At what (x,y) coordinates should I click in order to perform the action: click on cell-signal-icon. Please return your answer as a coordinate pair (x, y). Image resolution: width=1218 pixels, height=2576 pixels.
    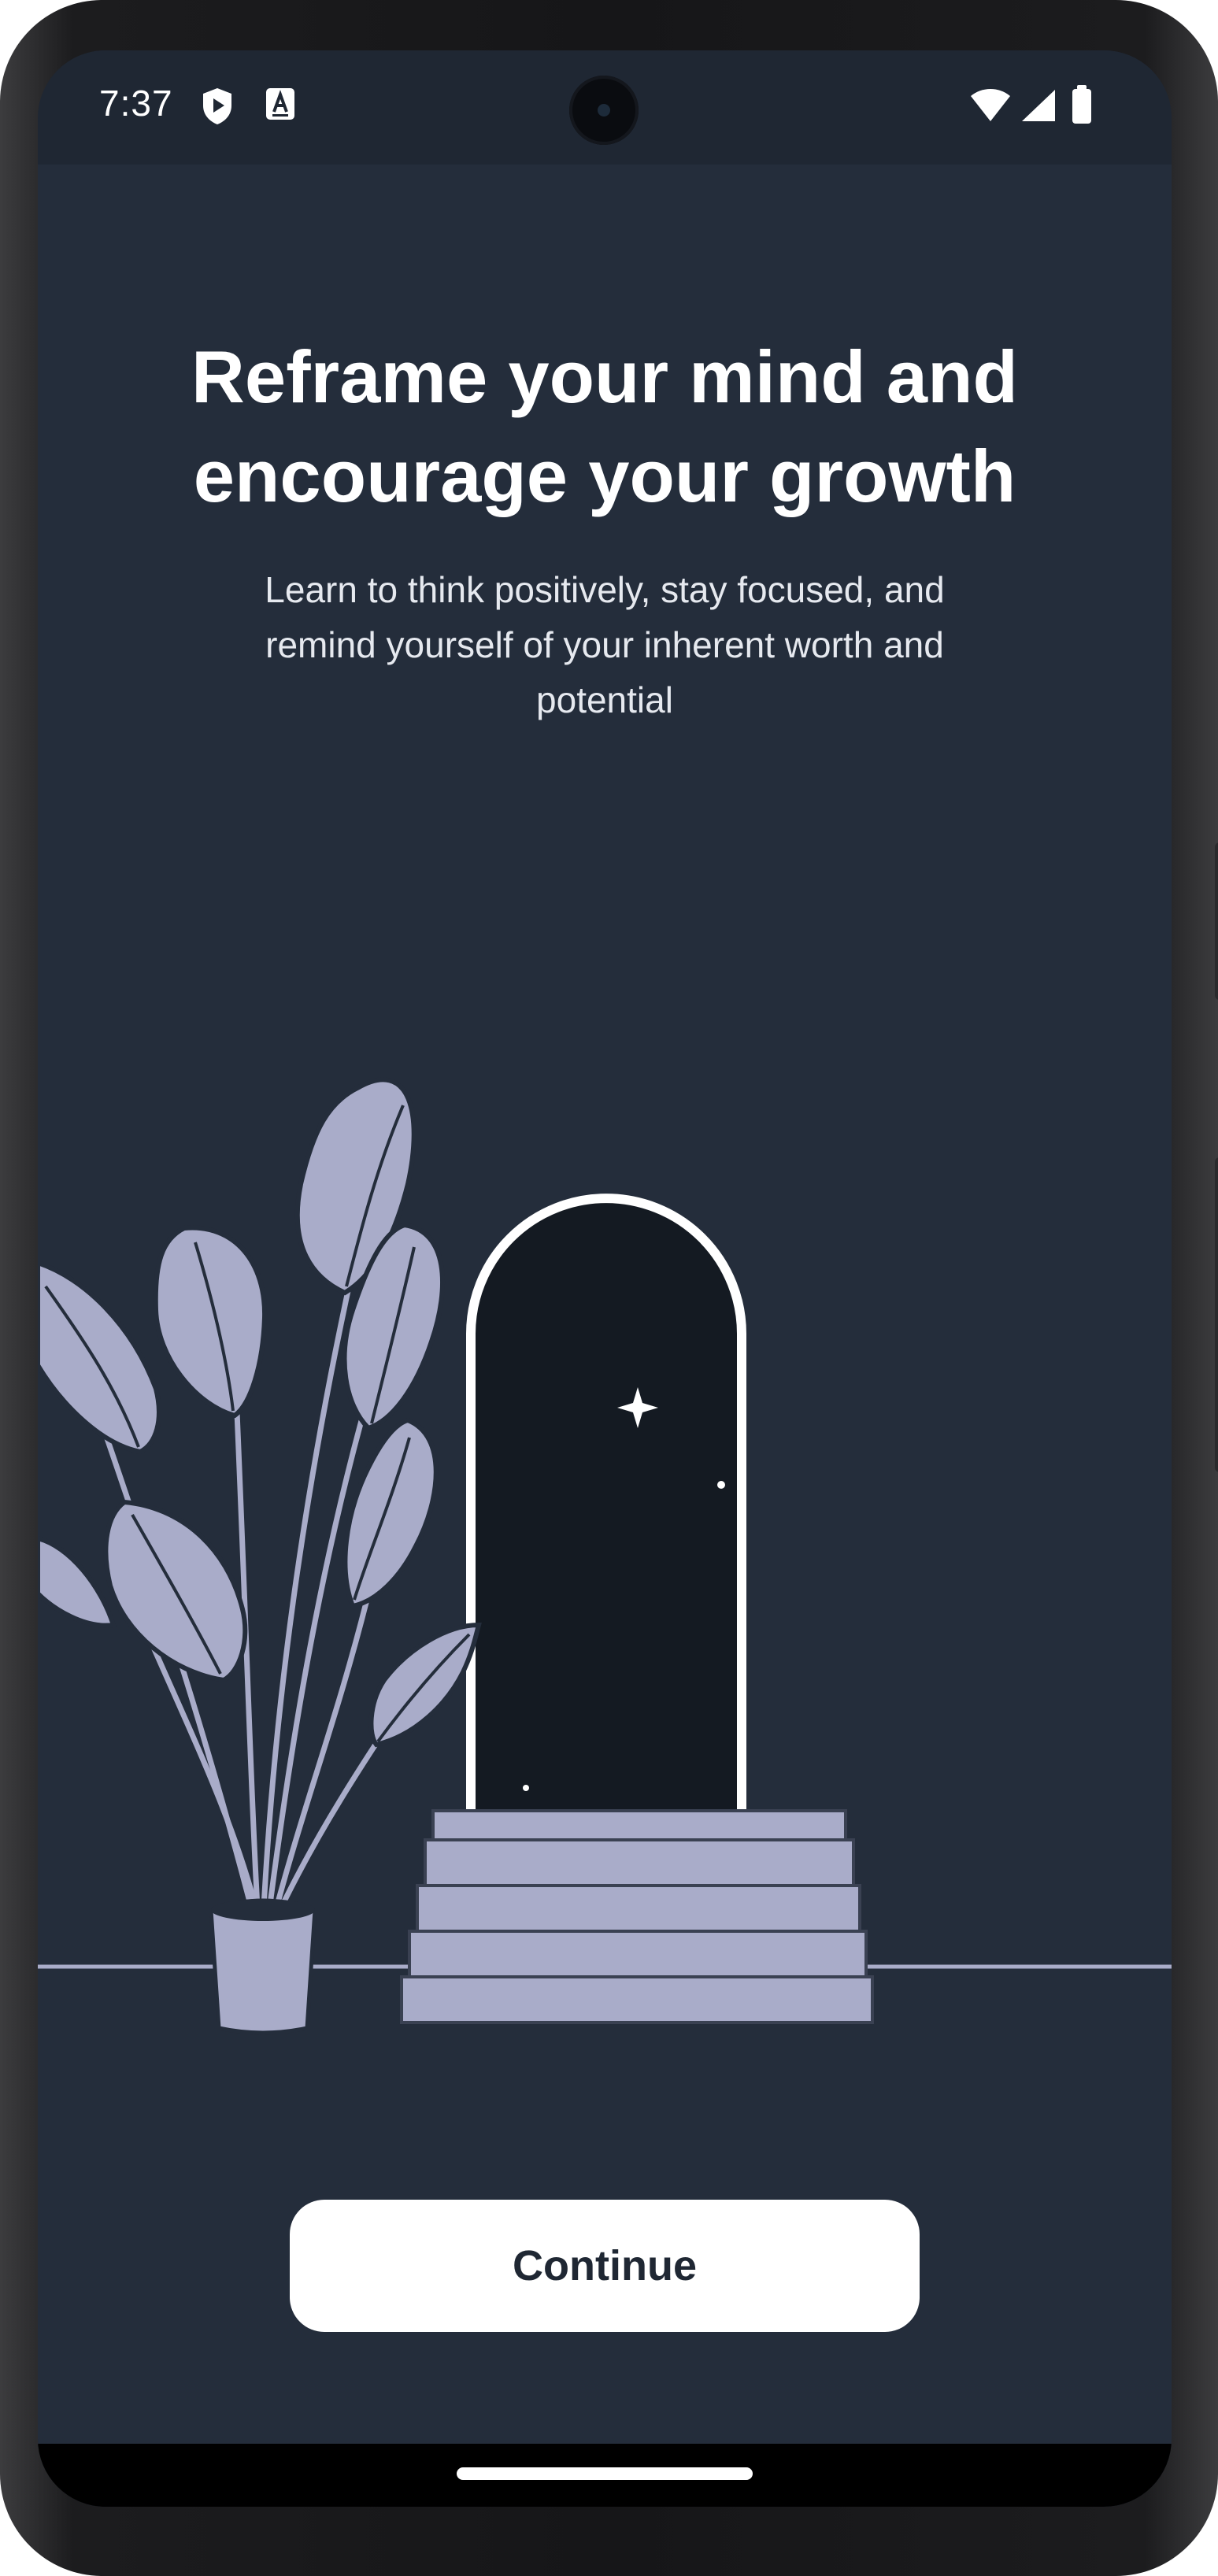
    Looking at the image, I should click on (1038, 105).